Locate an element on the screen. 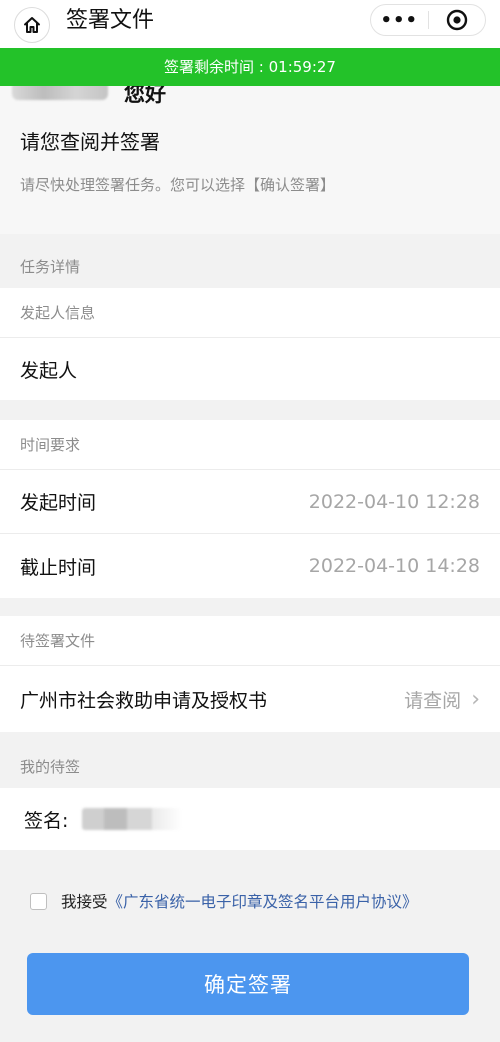 The width and height of the screenshot is (500, 1042). signature-card: 签名: is located at coordinates (250, 819).